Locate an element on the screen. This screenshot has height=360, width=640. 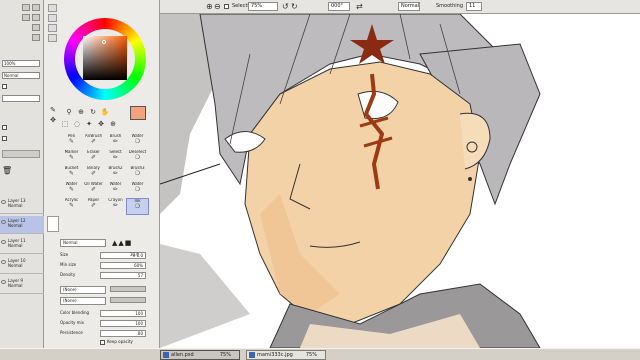
brush-tool: Crayon ✏ is located at coordinates (115, 206).